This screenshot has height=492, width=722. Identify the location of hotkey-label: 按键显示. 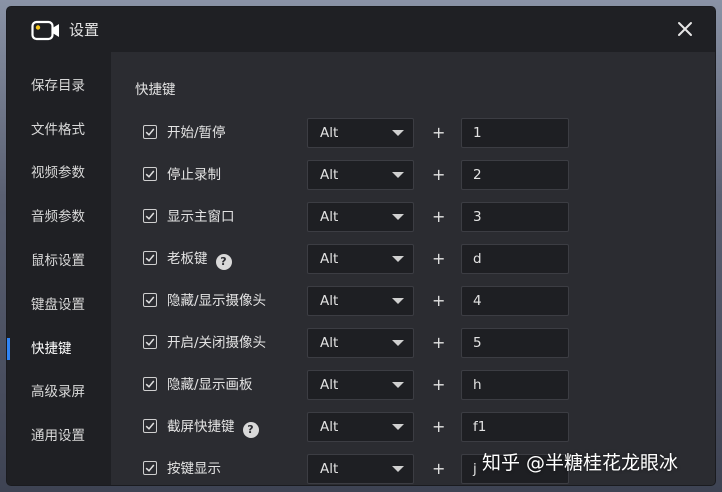
(194, 469).